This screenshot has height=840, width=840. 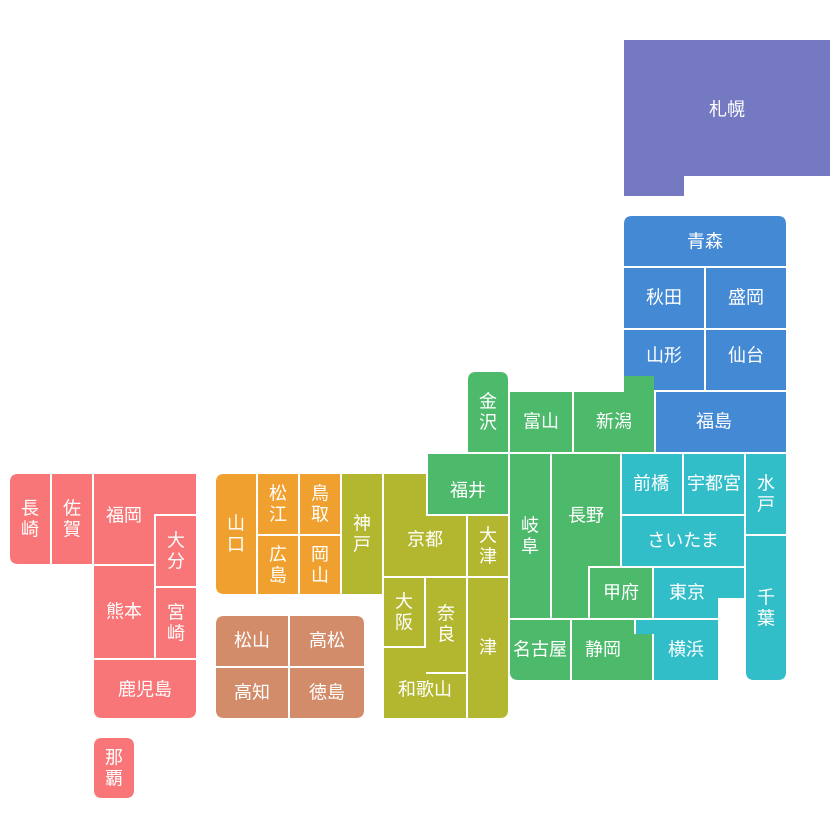 What do you see at coordinates (252, 693) in the screenshot?
I see `label-kochi: 高知` at bounding box center [252, 693].